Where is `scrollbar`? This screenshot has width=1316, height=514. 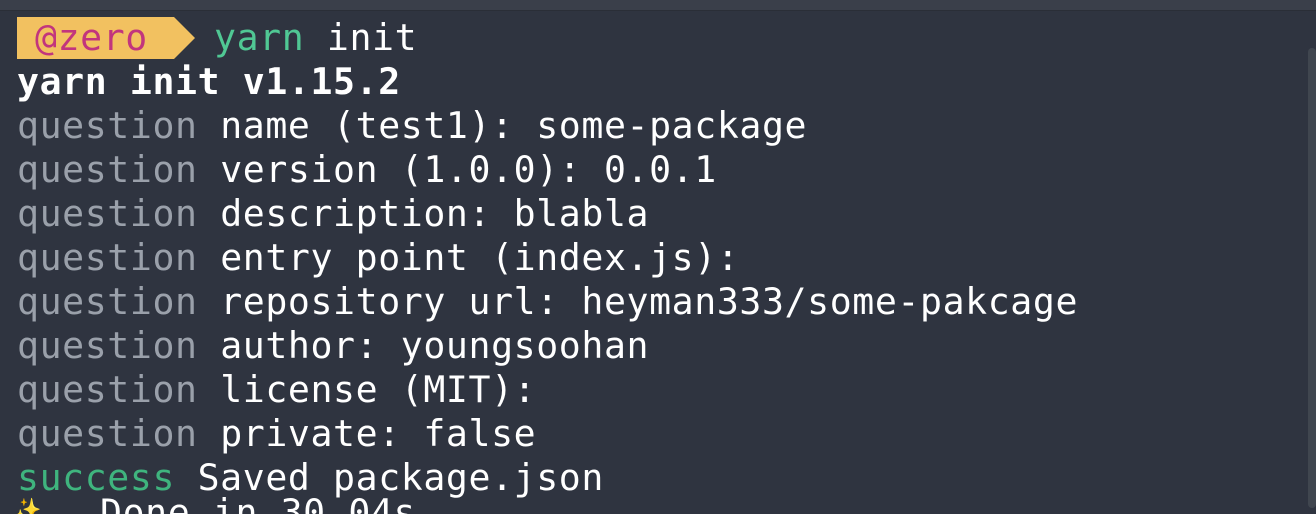 scrollbar is located at coordinates (1312, 278).